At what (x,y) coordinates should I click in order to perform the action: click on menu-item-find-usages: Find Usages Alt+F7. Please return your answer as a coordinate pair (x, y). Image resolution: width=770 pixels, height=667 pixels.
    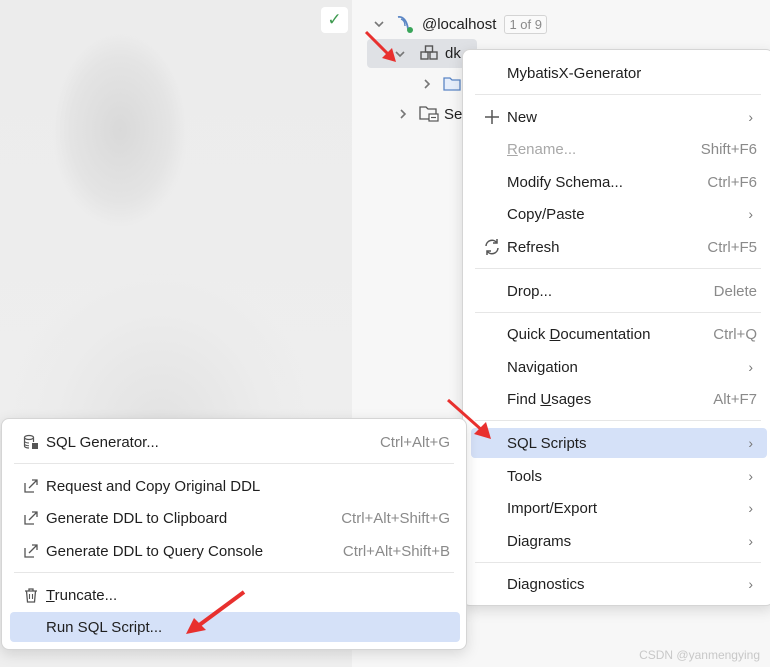
    Looking at the image, I should click on (619, 399).